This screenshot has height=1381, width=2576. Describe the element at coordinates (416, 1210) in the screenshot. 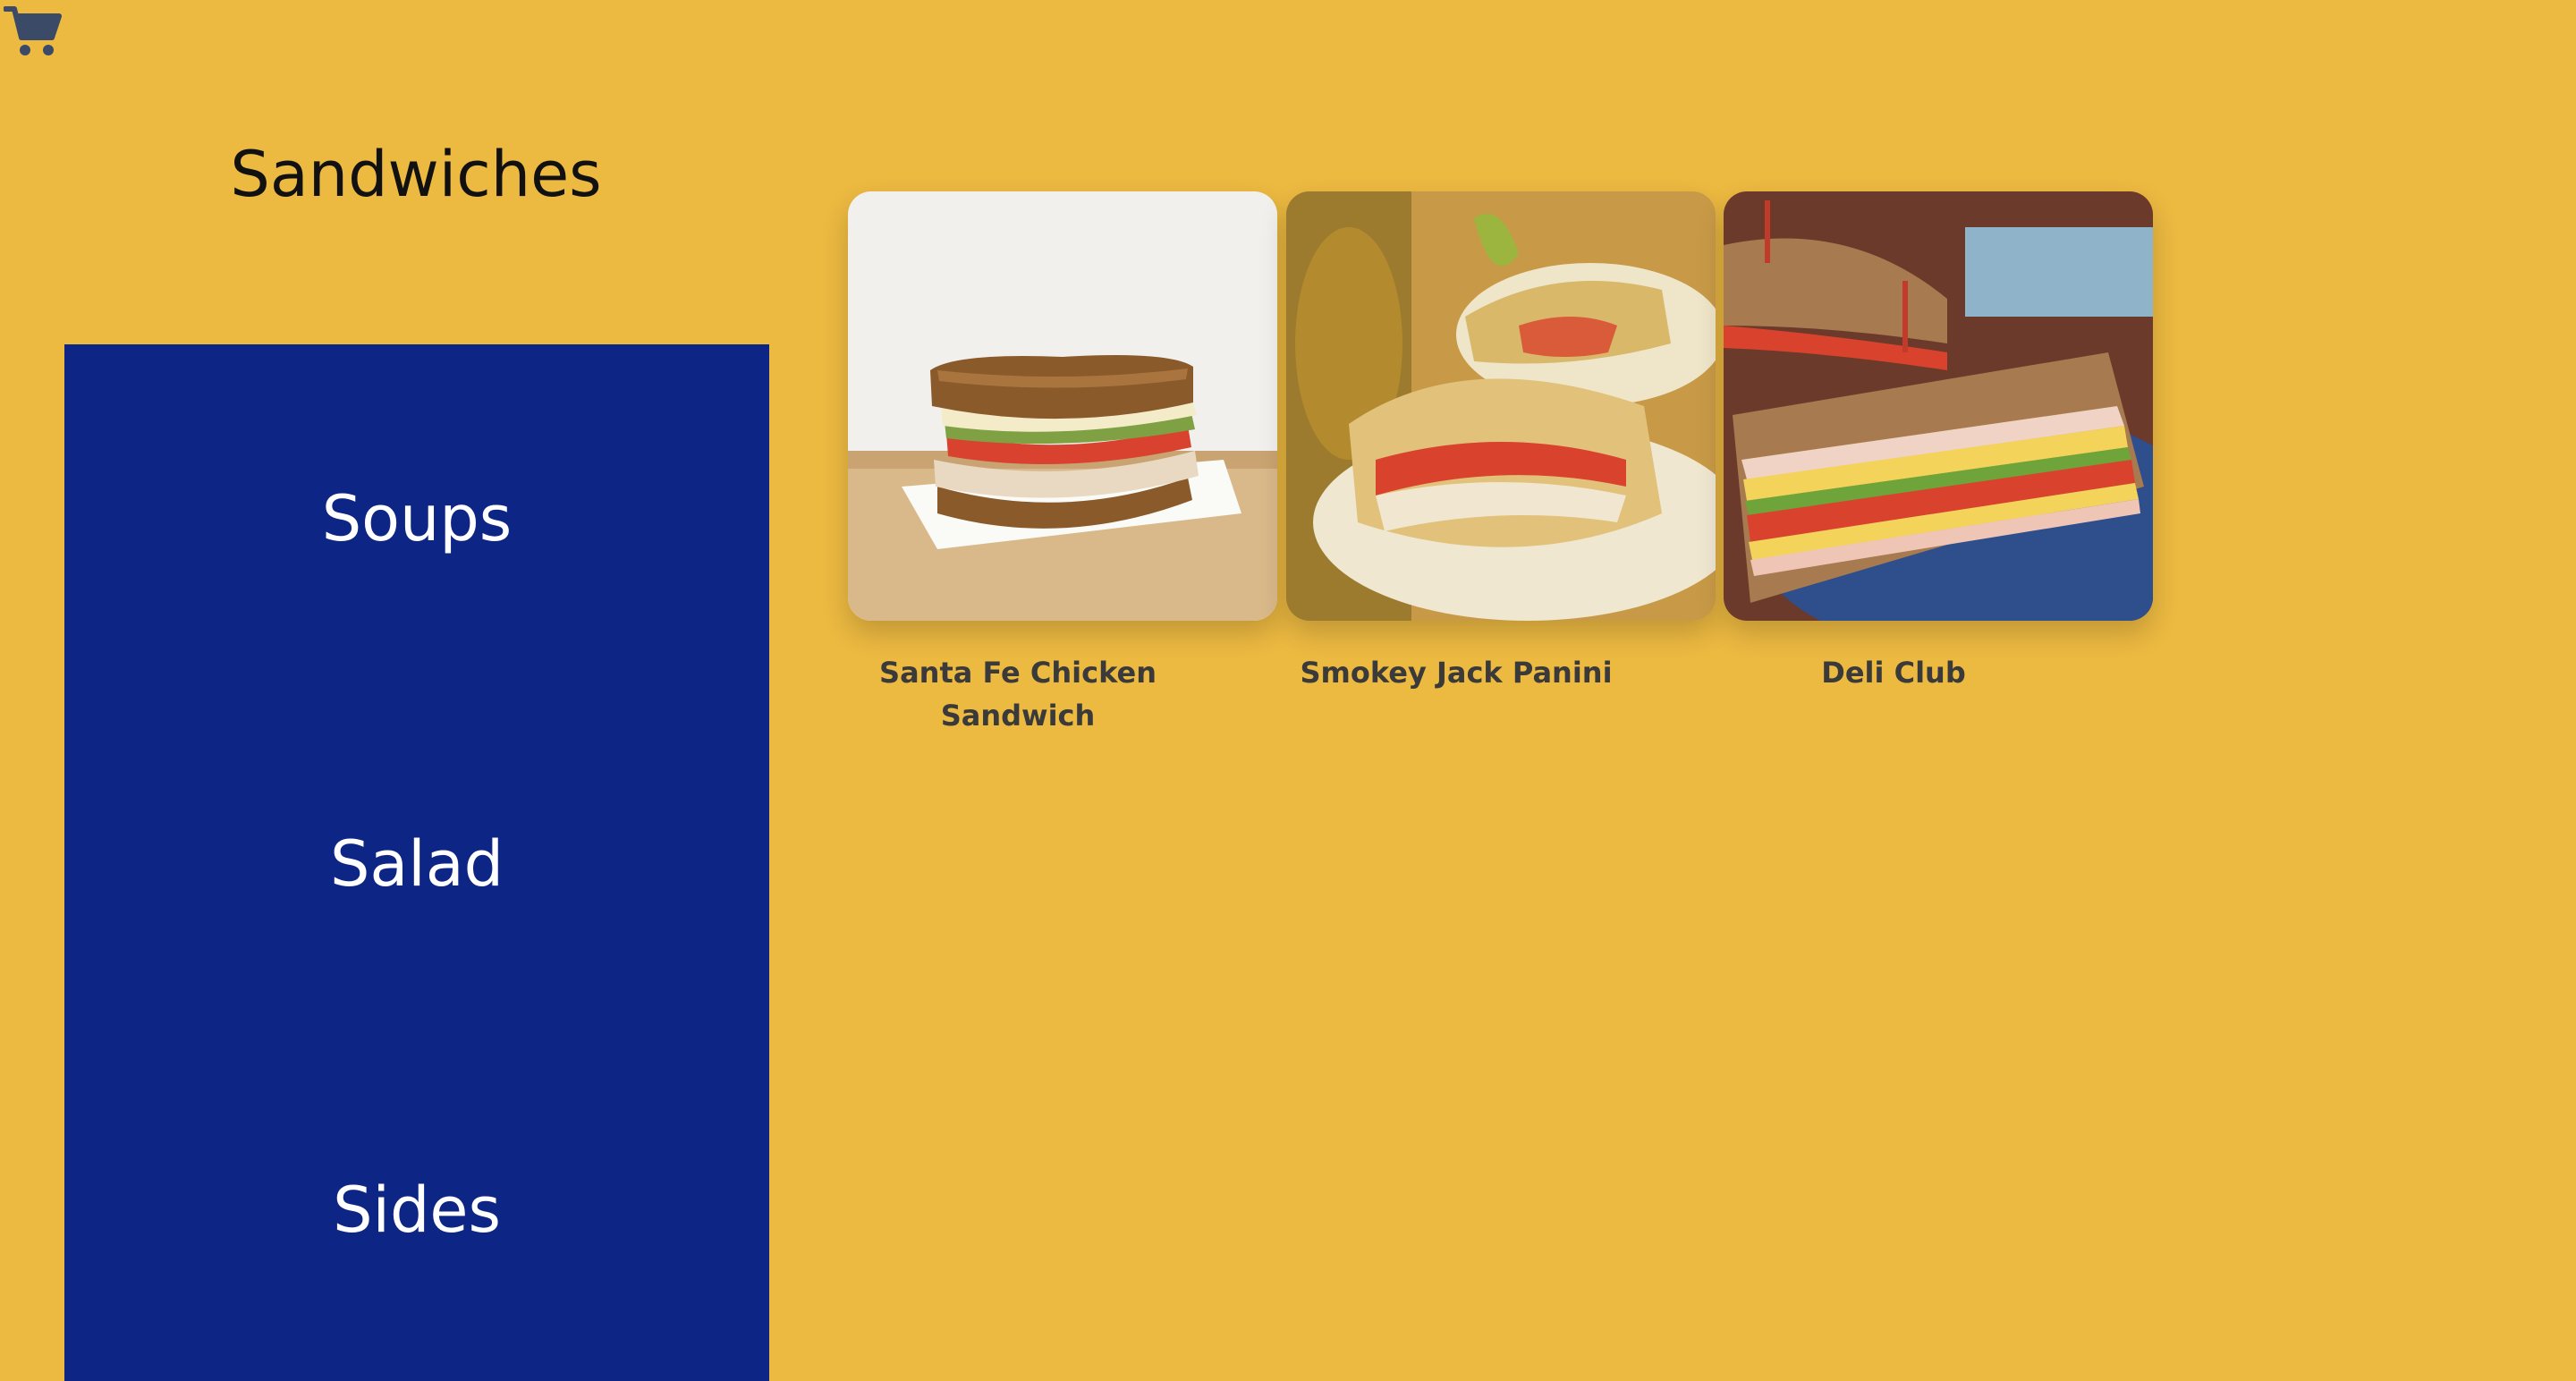

I see `nav-item-sides: Sides` at that location.